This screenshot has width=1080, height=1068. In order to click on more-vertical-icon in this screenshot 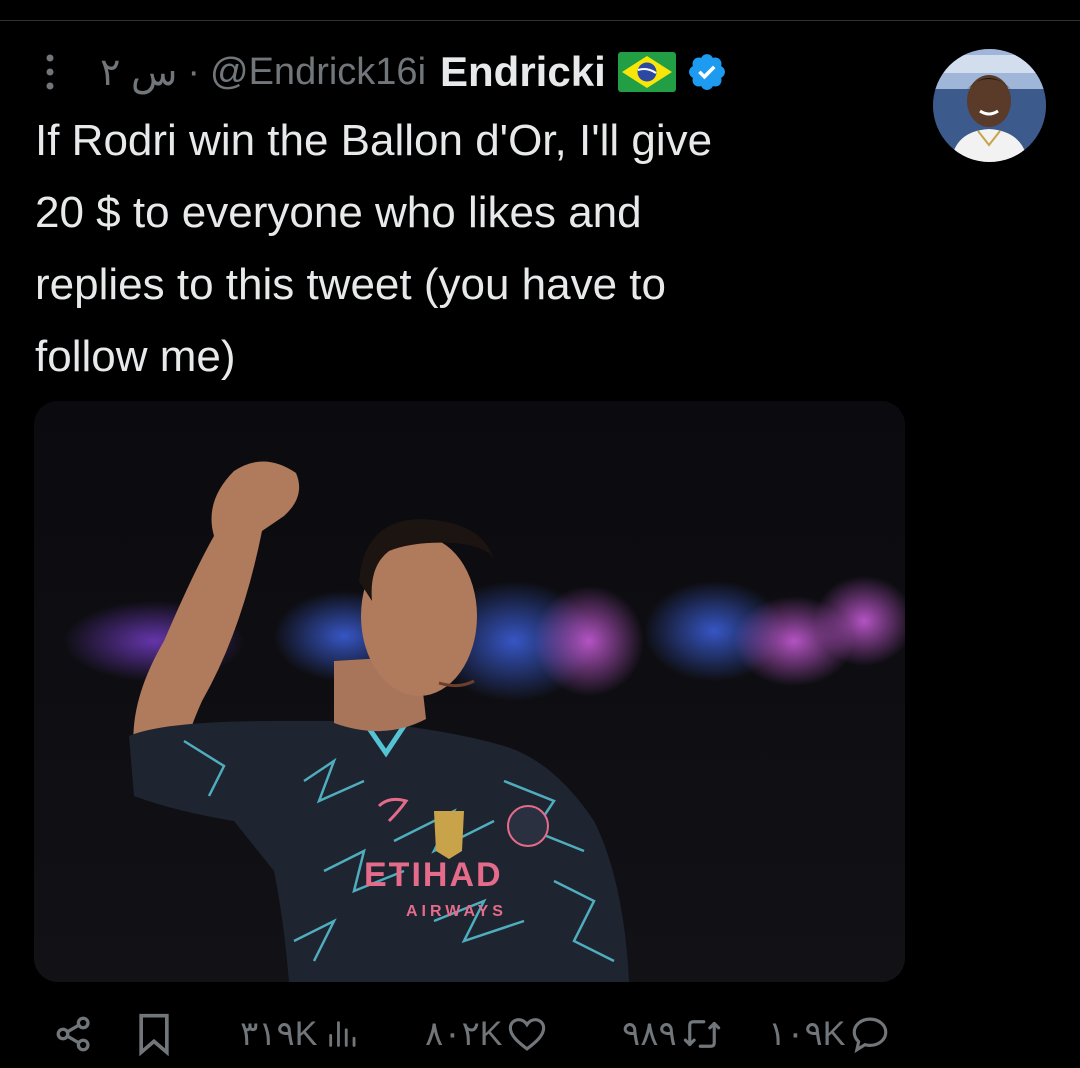, I will do `click(50, 72)`.